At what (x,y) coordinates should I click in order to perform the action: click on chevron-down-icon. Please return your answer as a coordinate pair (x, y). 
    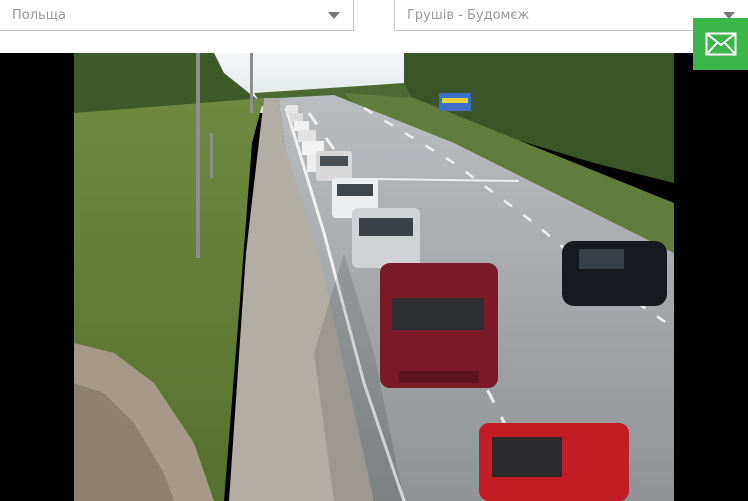
    Looking at the image, I should click on (334, 15).